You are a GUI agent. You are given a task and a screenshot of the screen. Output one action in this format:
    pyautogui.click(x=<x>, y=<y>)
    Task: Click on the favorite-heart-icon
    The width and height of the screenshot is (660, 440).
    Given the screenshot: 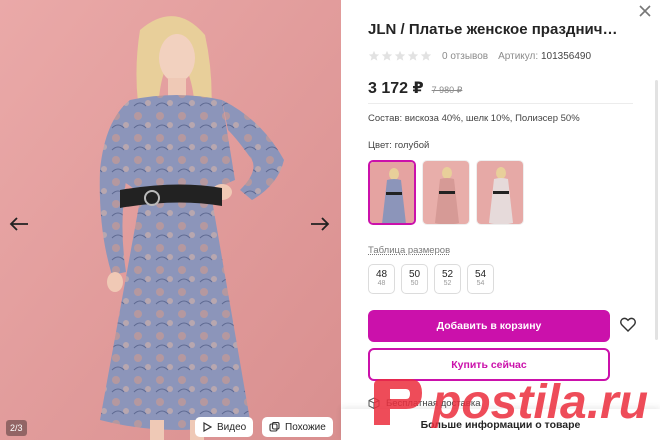 What is the action you would take?
    pyautogui.click(x=629, y=326)
    